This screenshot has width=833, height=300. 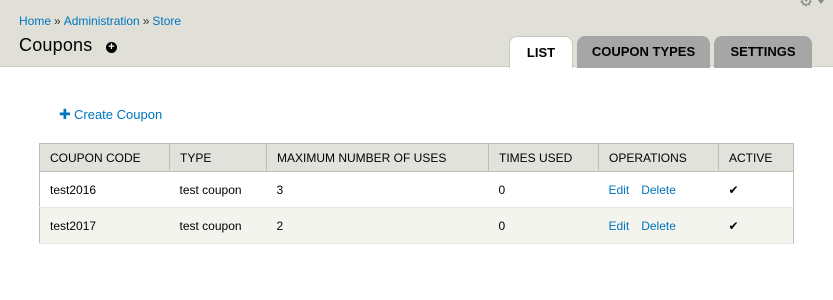 What do you see at coordinates (643, 52) in the screenshot?
I see `tab-coupon-types: COUPON TYPES` at bounding box center [643, 52].